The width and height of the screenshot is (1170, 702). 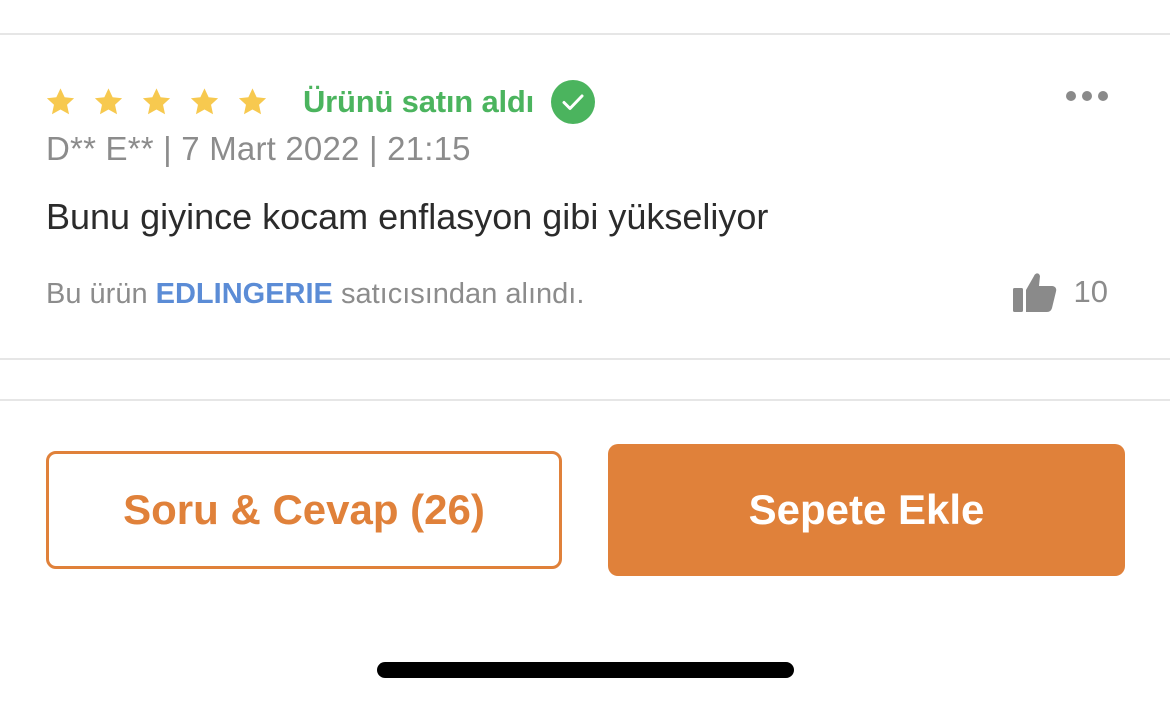 I want to click on like-button: 10, so click(x=1060, y=292).